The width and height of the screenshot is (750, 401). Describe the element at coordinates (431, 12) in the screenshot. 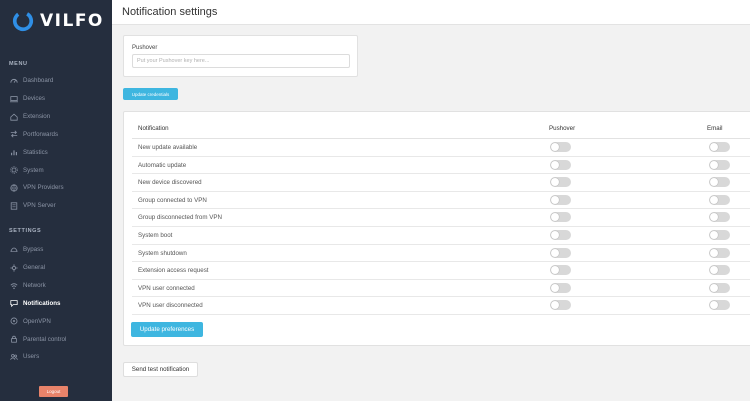

I see `topbar: Notification settings` at that location.